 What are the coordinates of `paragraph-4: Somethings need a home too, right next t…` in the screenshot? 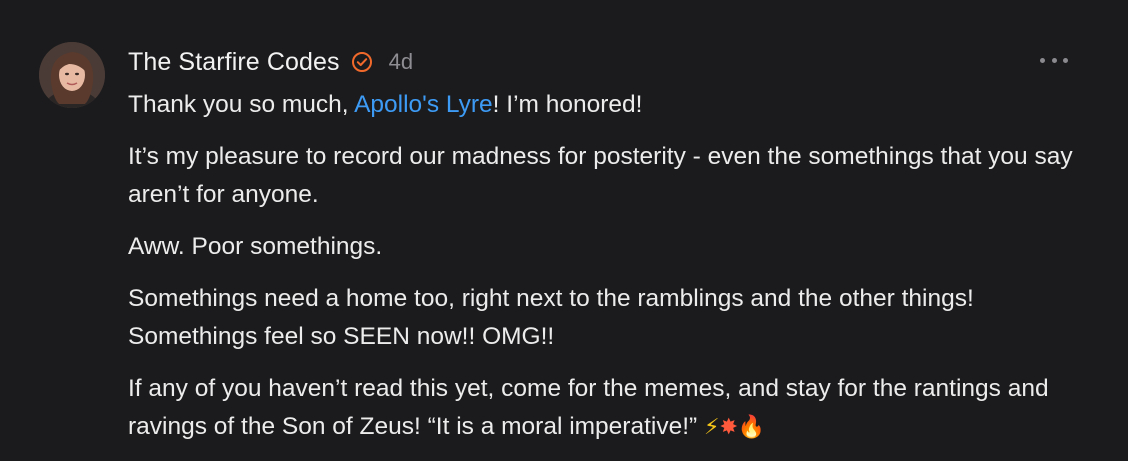 It's located at (551, 317).